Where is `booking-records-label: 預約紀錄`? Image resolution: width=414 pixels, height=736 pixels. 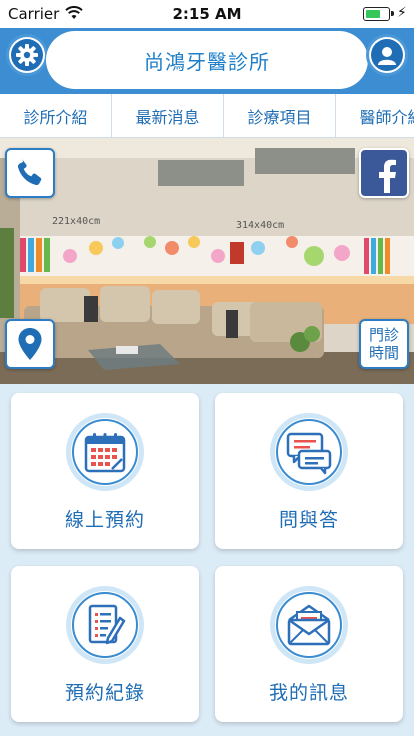
booking-records-label: 預約紀錄 is located at coordinates (104, 693).